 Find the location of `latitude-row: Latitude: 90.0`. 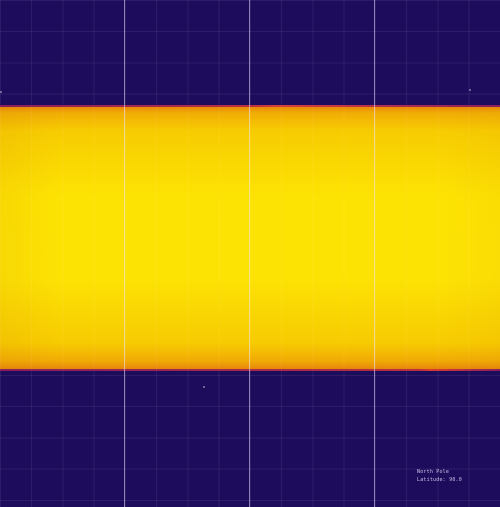

latitude-row: Latitude: 90.0 is located at coordinates (439, 480).